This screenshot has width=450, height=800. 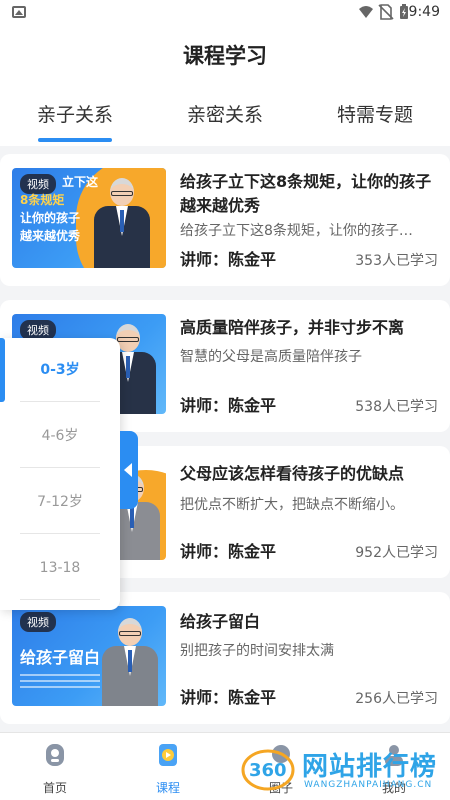 What do you see at coordinates (60, 657) in the screenshot?
I see `thumb-text-line: 给孩子留白` at bounding box center [60, 657].